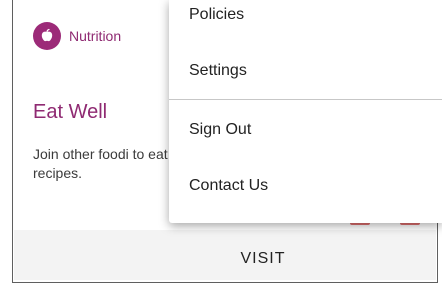  I want to click on category-label: Nutrition, so click(95, 36).